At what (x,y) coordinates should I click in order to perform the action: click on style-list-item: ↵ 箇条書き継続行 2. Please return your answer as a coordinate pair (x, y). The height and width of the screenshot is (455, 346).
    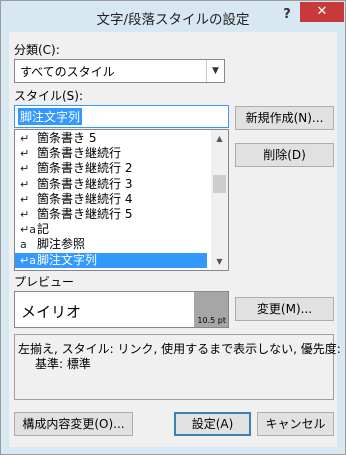
    Looking at the image, I should click on (111, 168).